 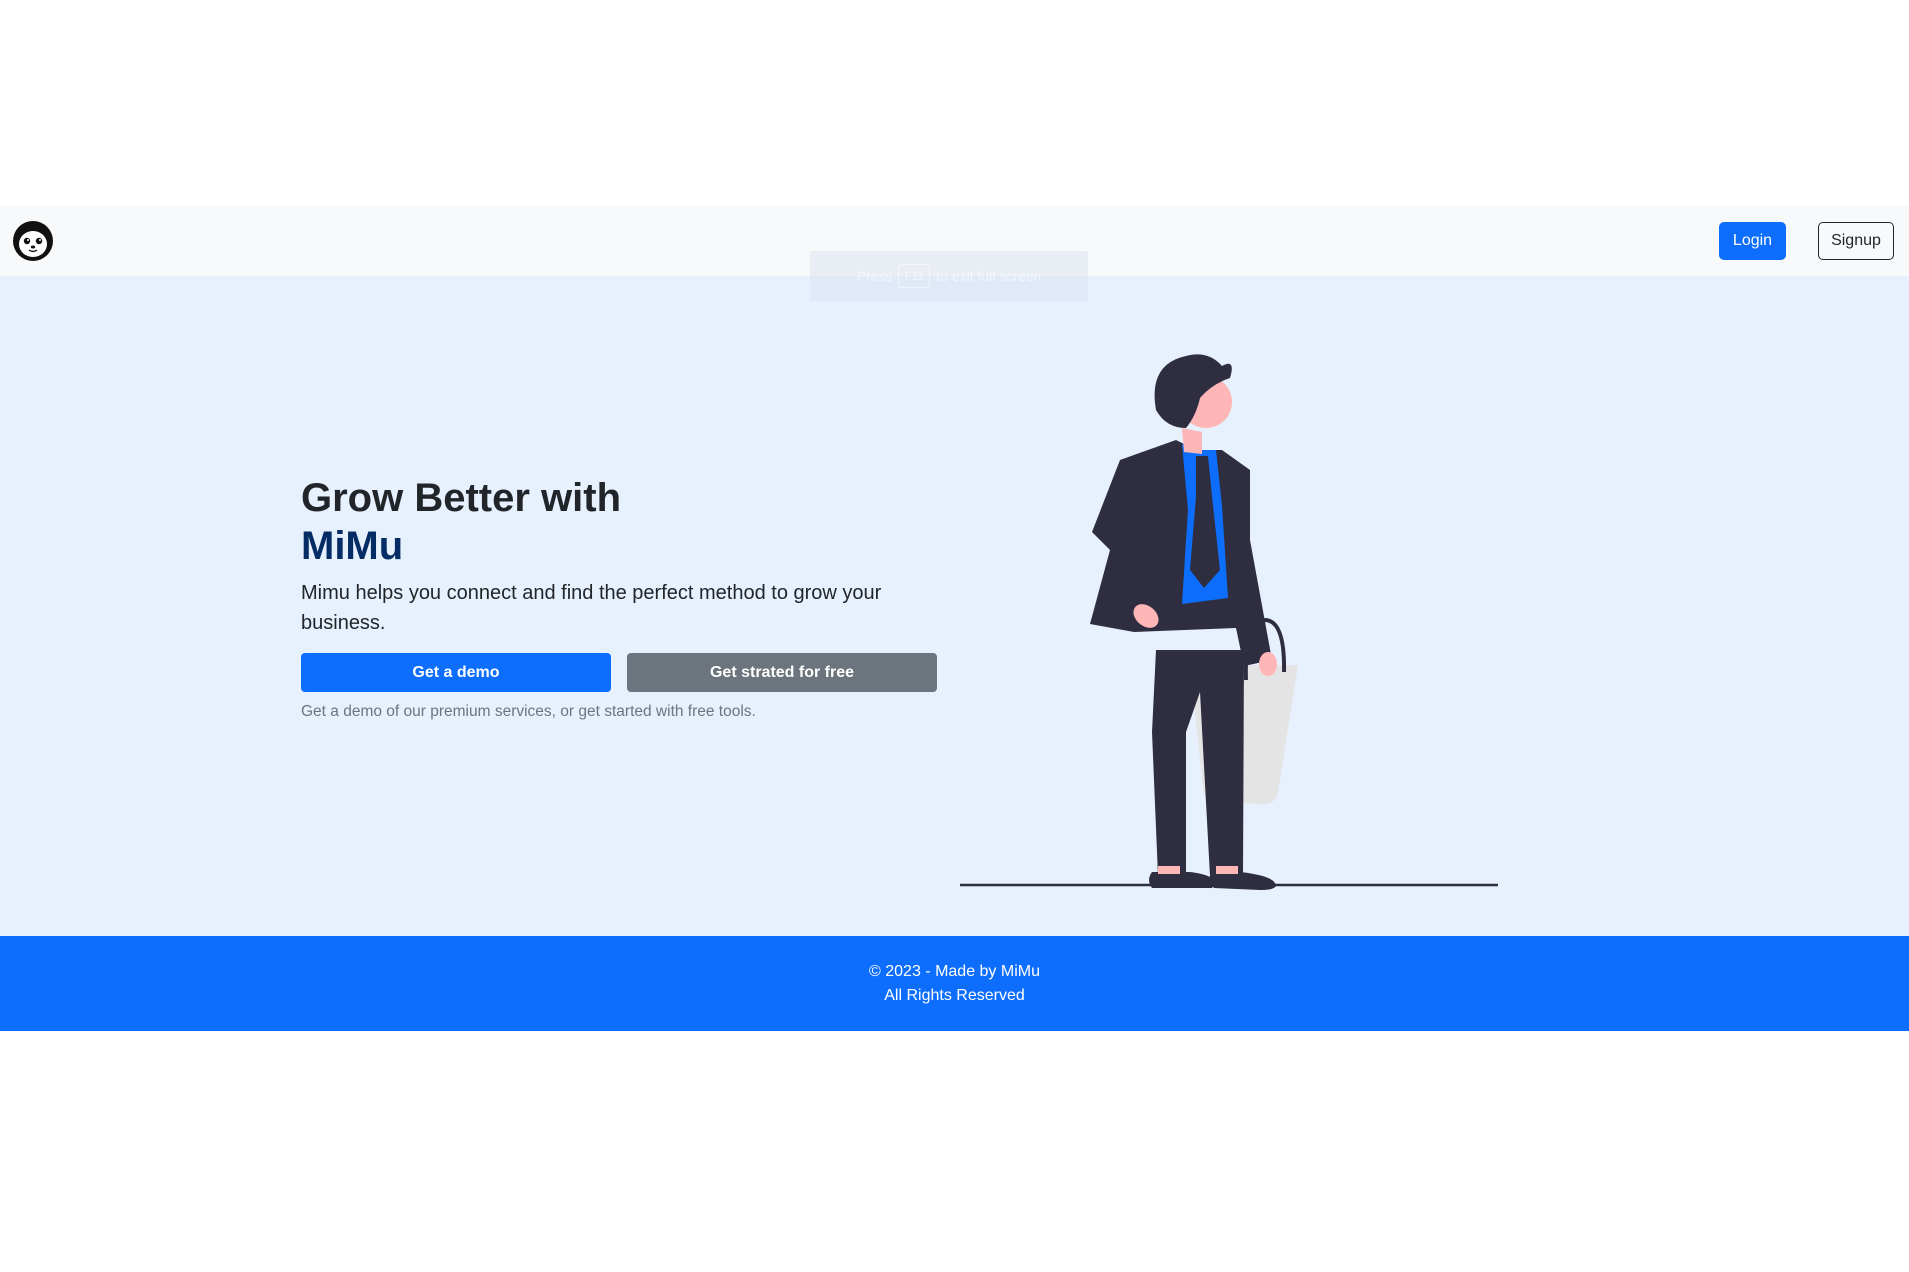 I want to click on hero-title: Grow Better with MiMu, so click(x=461, y=522).